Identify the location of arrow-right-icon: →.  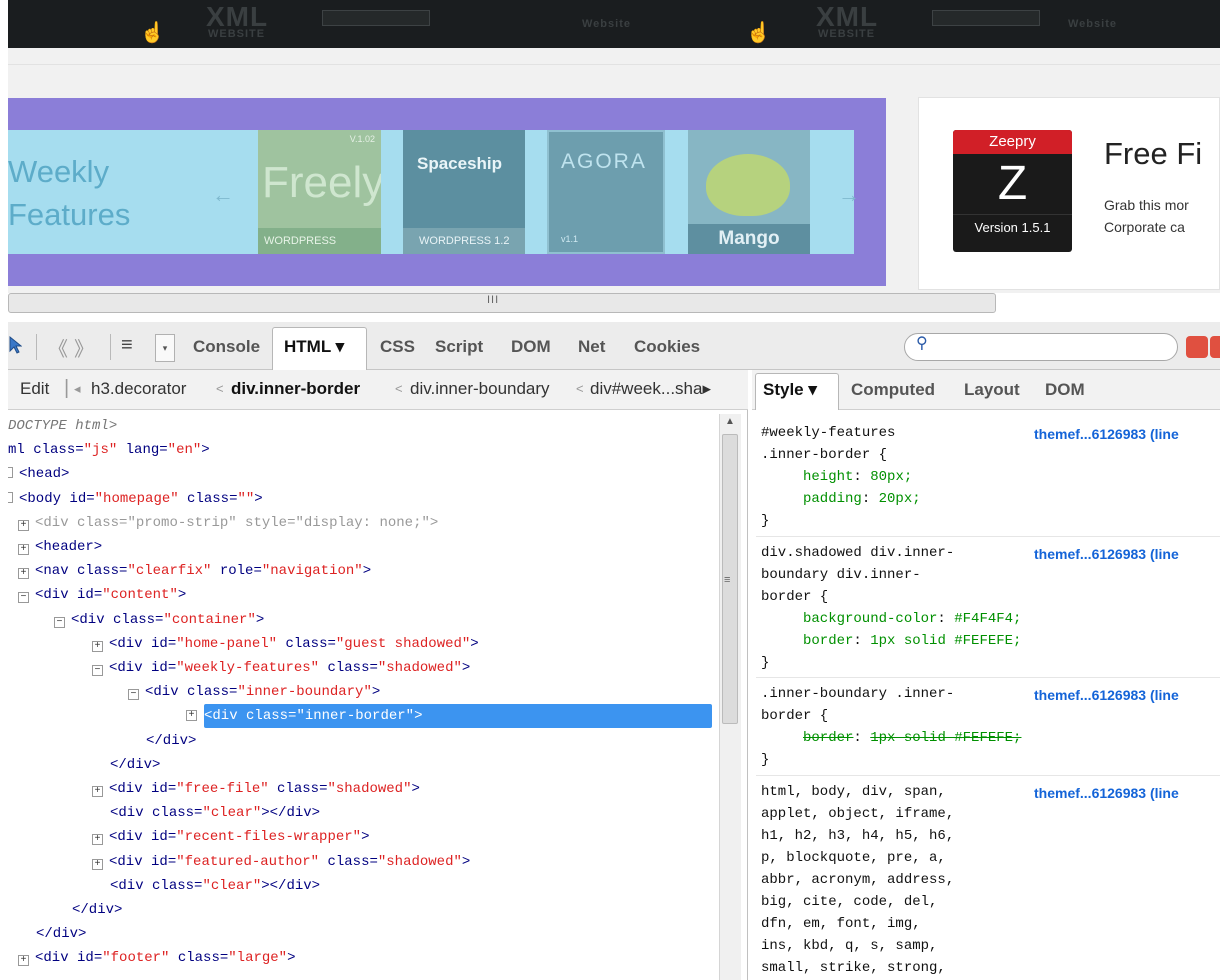
(849, 195).